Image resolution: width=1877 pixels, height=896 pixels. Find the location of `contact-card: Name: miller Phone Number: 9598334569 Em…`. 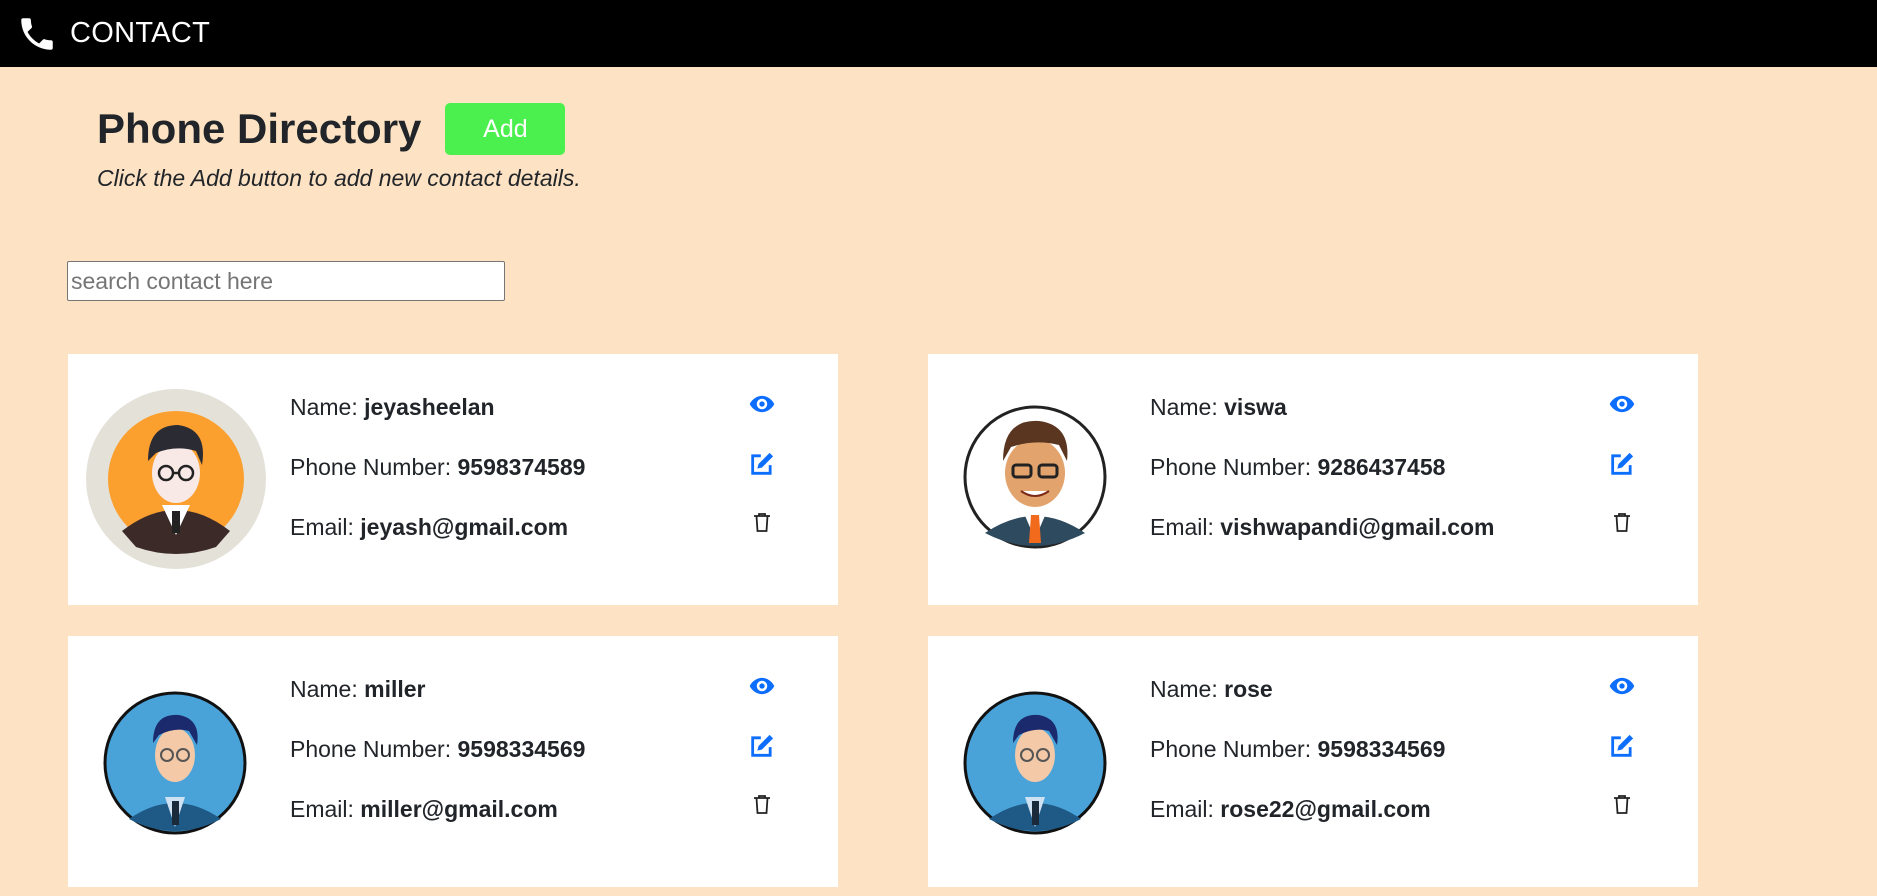

contact-card: Name: miller Phone Number: 9598334569 Em… is located at coordinates (453, 761).